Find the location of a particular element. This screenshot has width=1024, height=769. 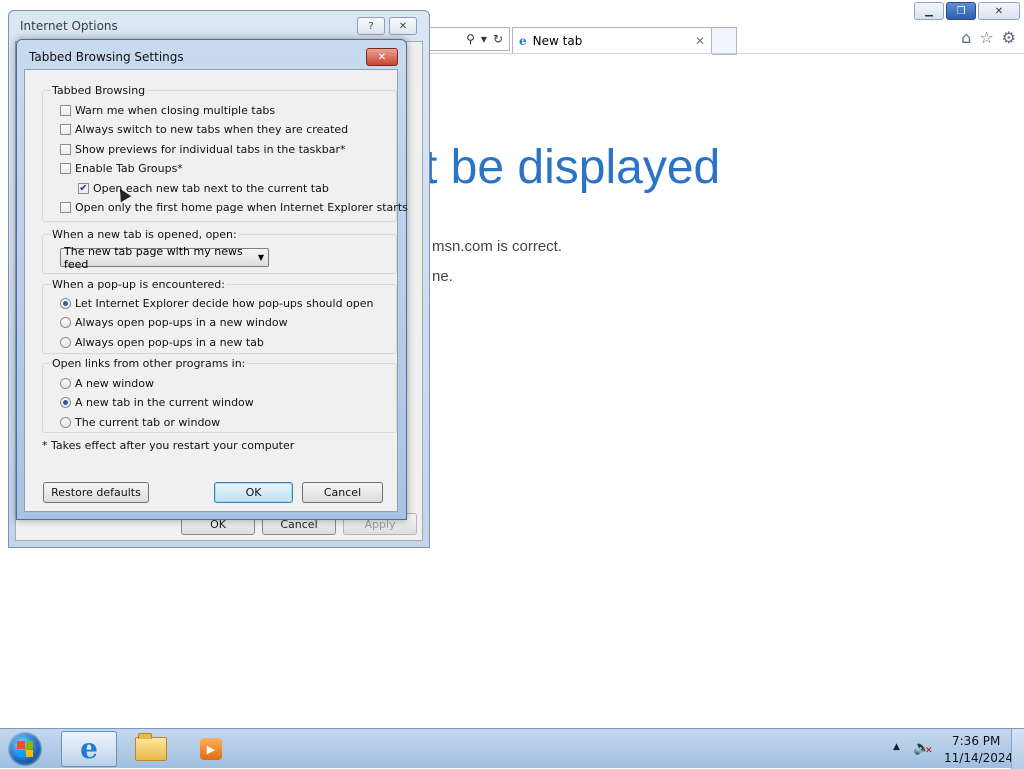

window-caption-buttons: ▁ ❐ ✕ is located at coordinates (967, 11).